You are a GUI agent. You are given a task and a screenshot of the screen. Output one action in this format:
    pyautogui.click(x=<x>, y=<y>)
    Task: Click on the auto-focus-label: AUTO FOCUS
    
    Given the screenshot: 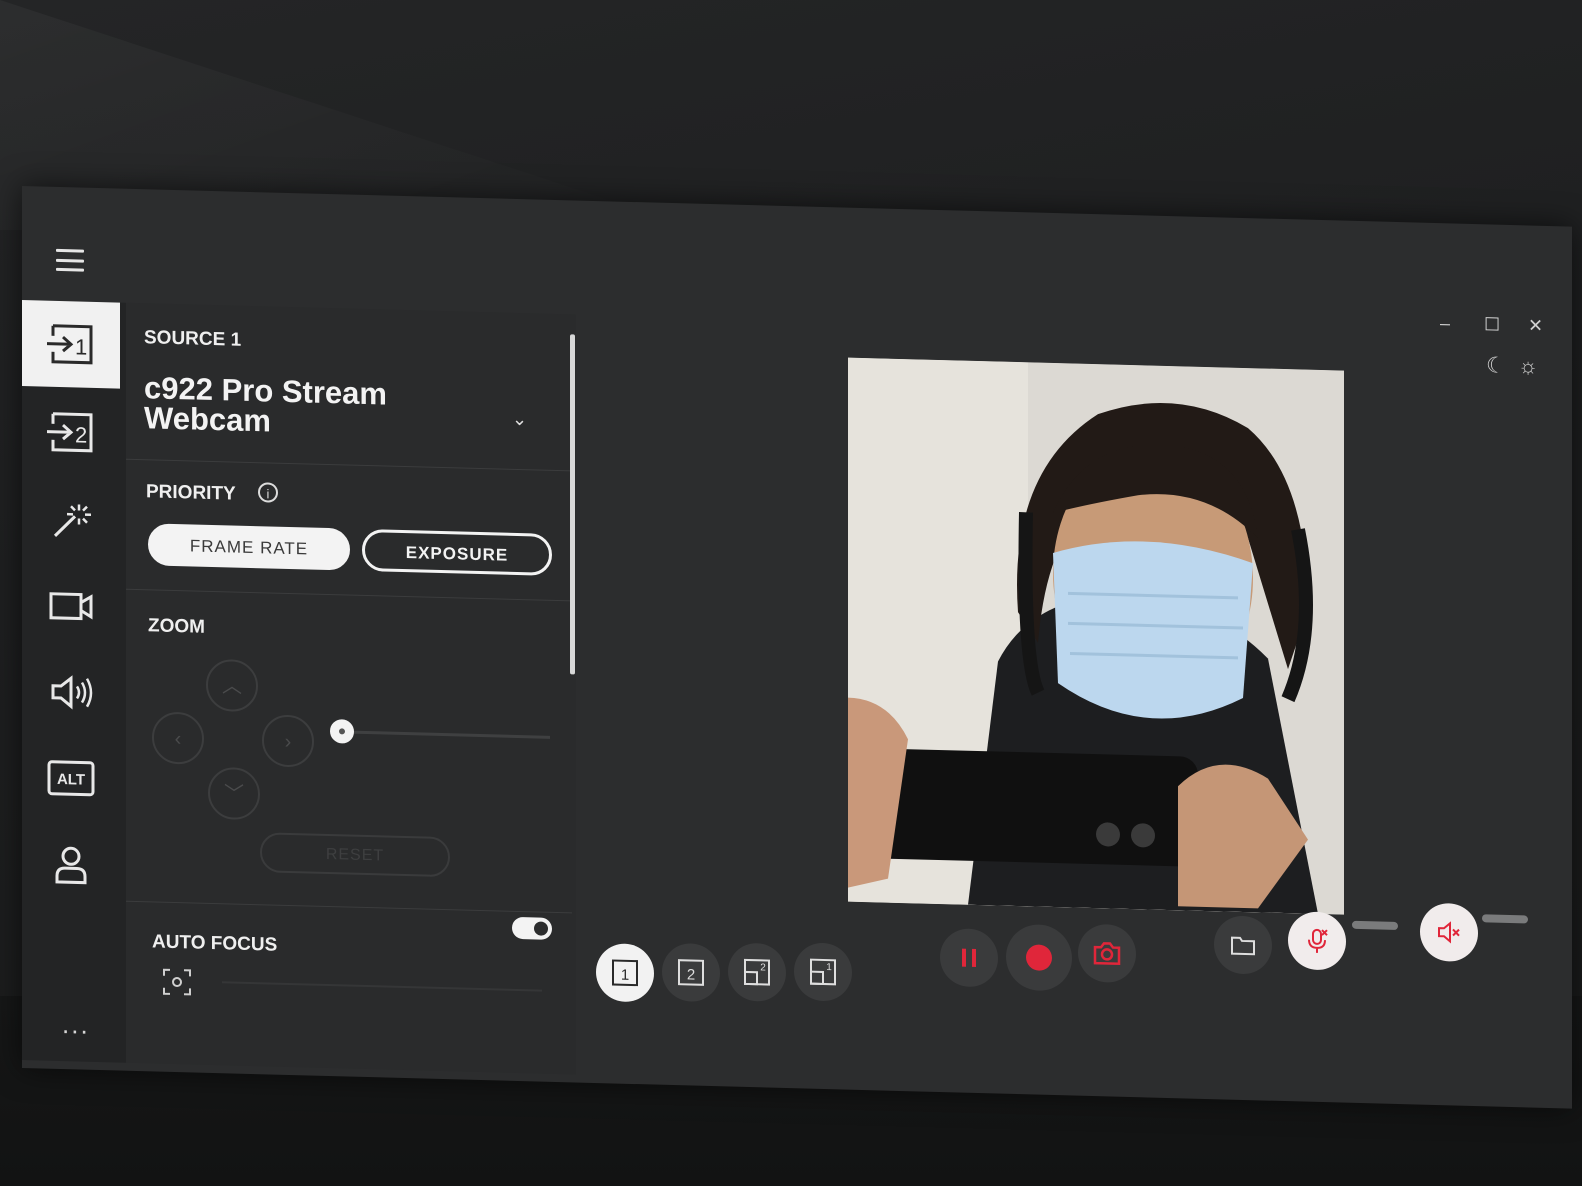 What is the action you would take?
    pyautogui.click(x=215, y=943)
    